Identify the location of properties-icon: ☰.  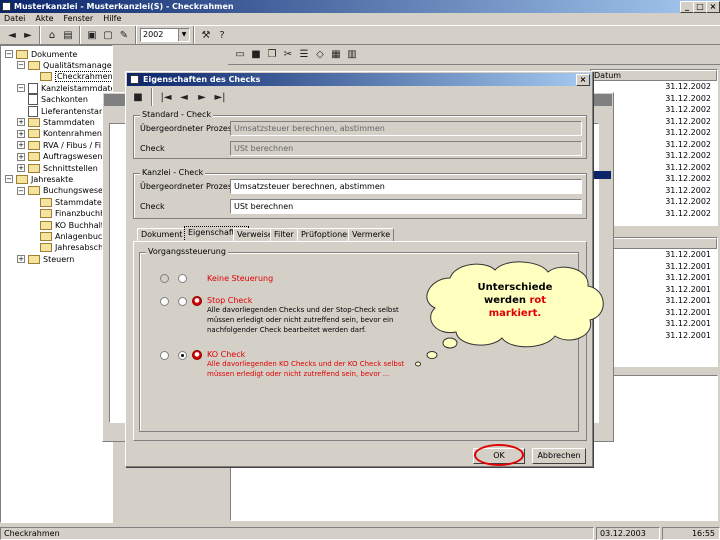
(304, 55).